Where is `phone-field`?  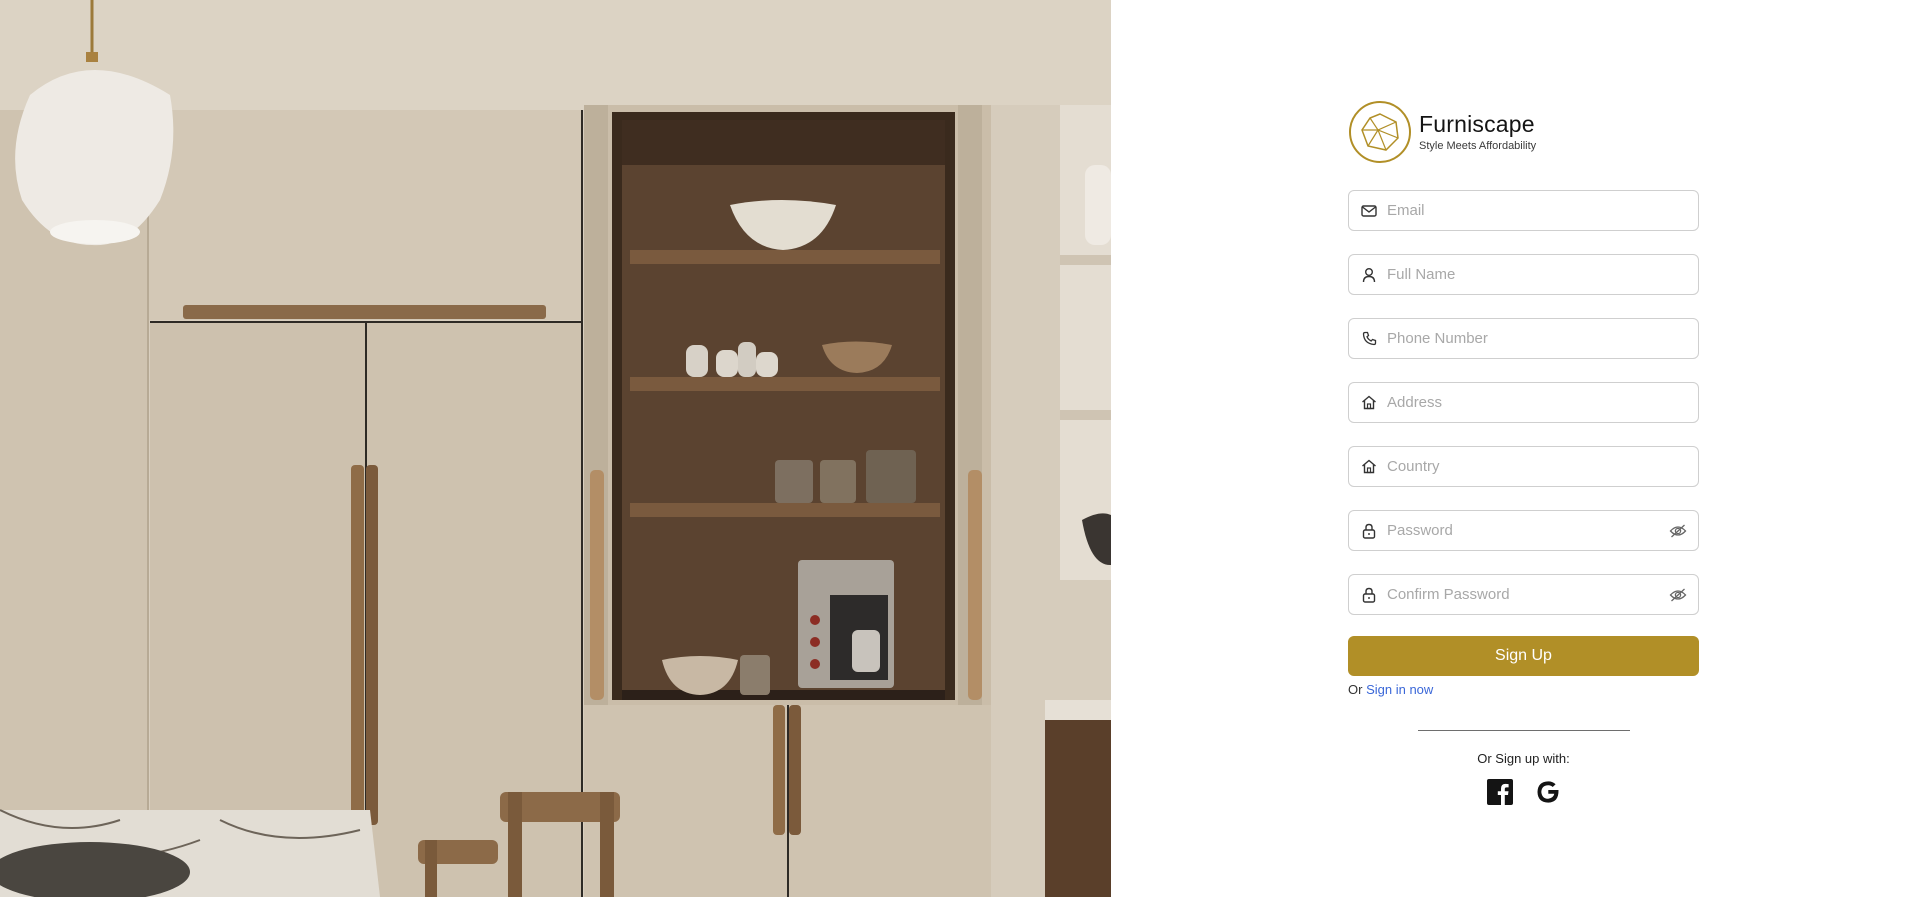
phone-field is located at coordinates (1523, 338).